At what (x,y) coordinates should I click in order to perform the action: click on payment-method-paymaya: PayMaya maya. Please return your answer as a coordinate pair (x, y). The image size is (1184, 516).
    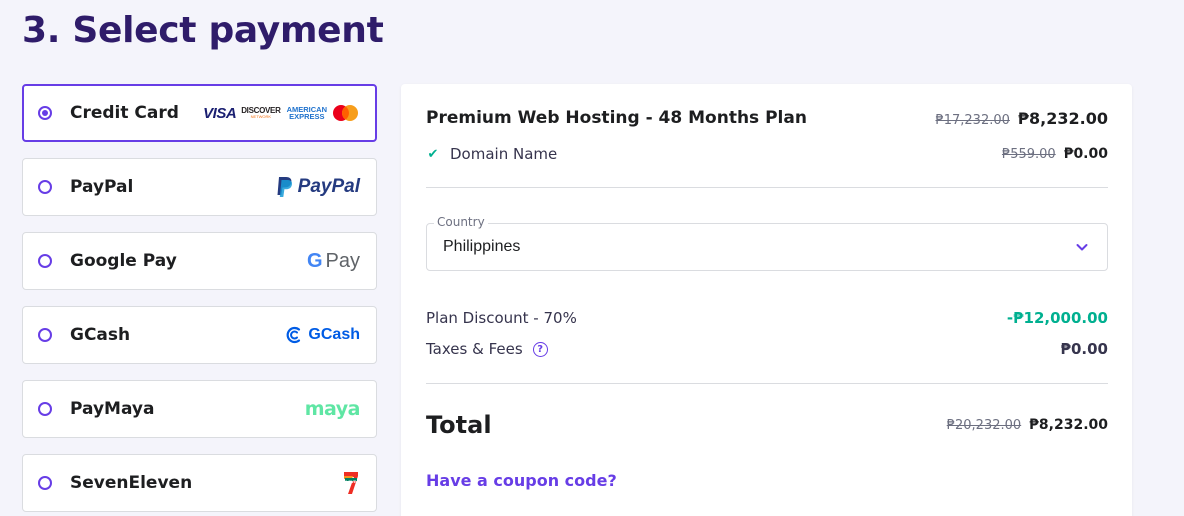
    Looking at the image, I should click on (199, 409).